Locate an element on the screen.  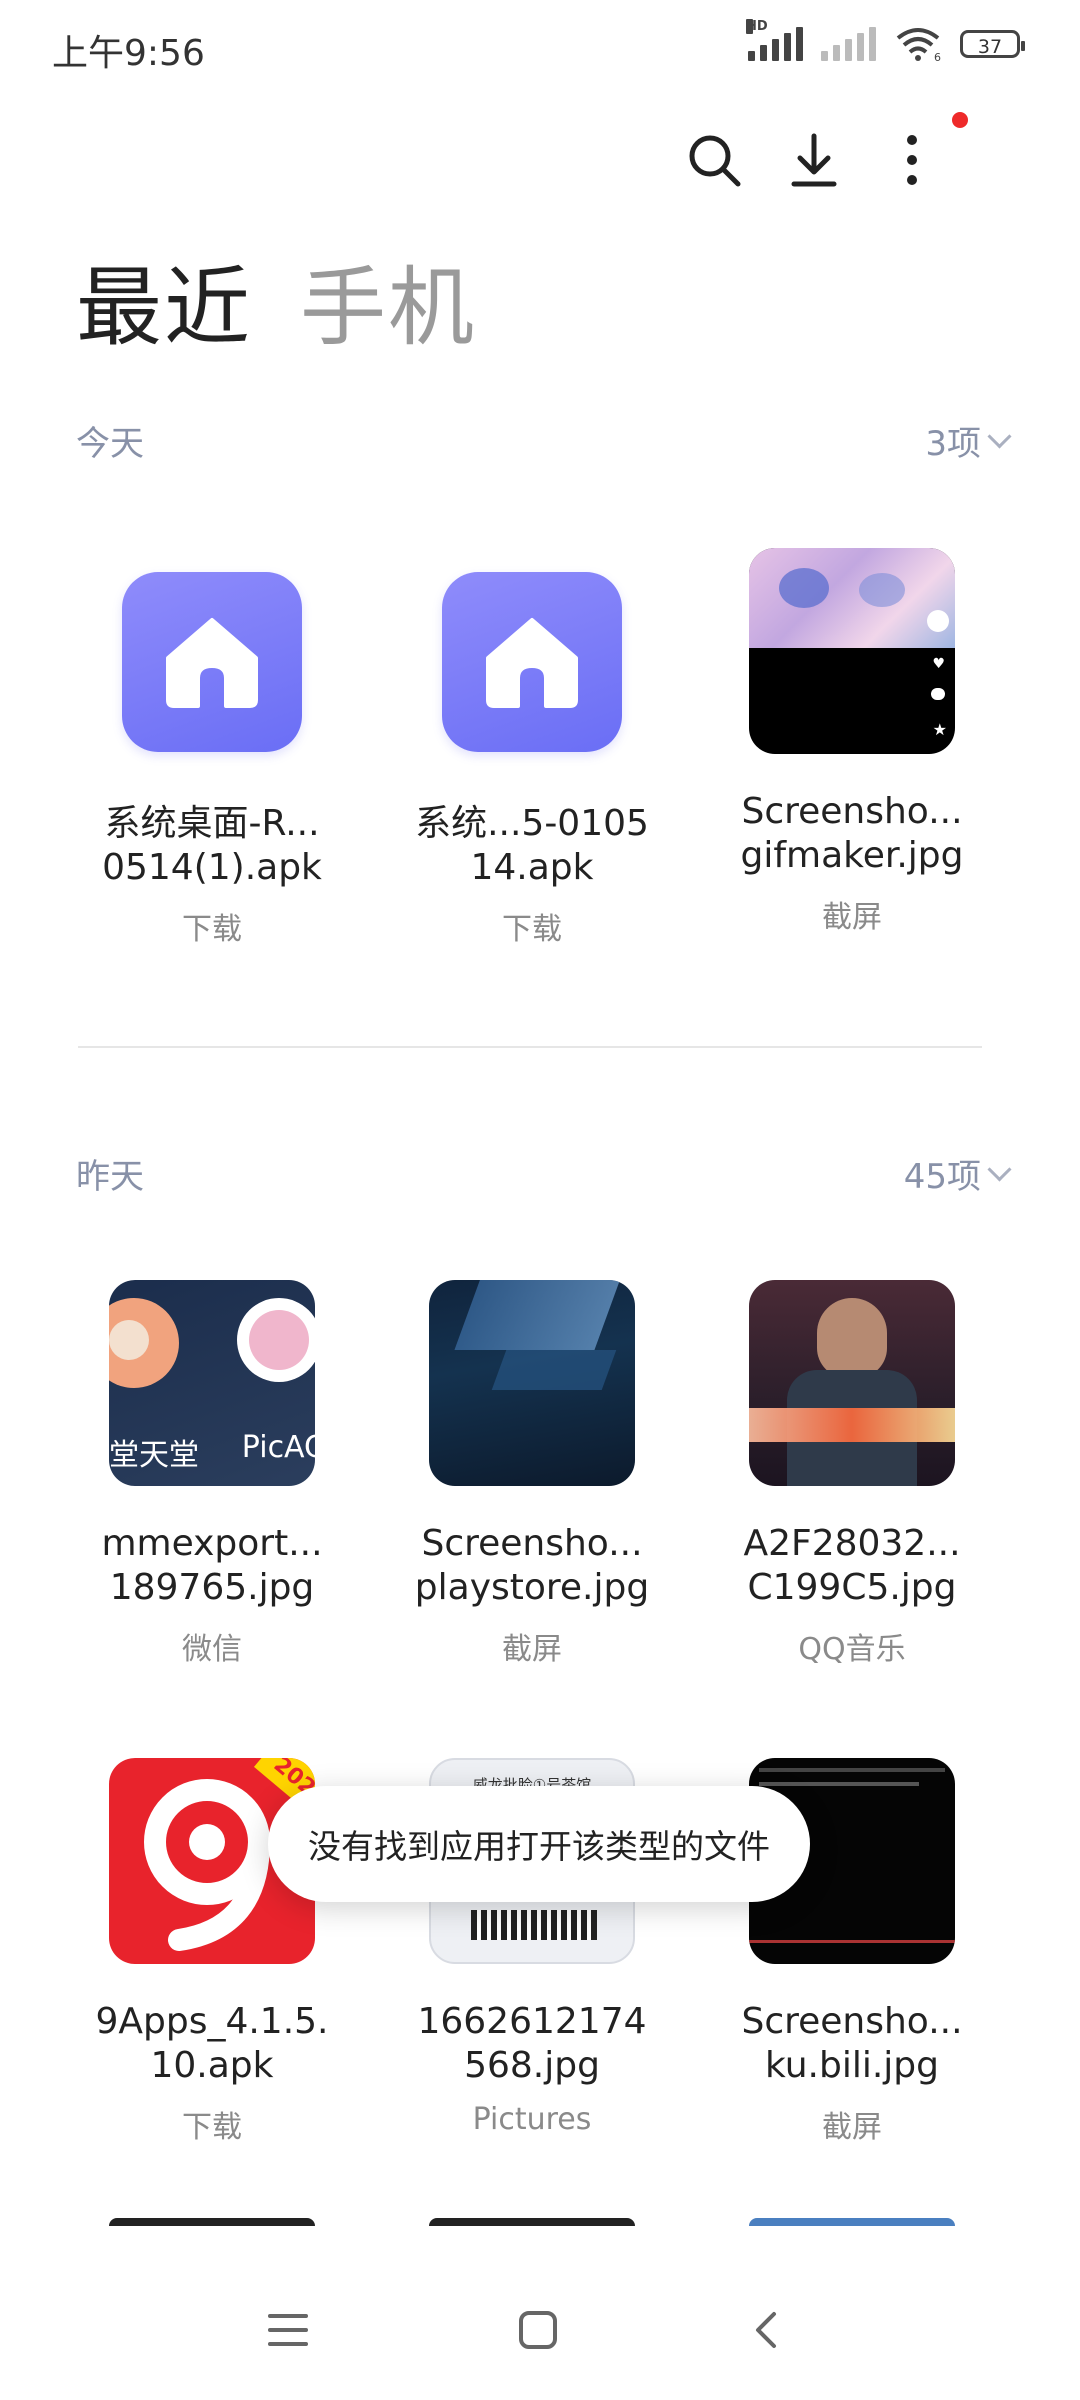
file-name: 系统...5-0105 14.apk is located at coordinates (532, 846).